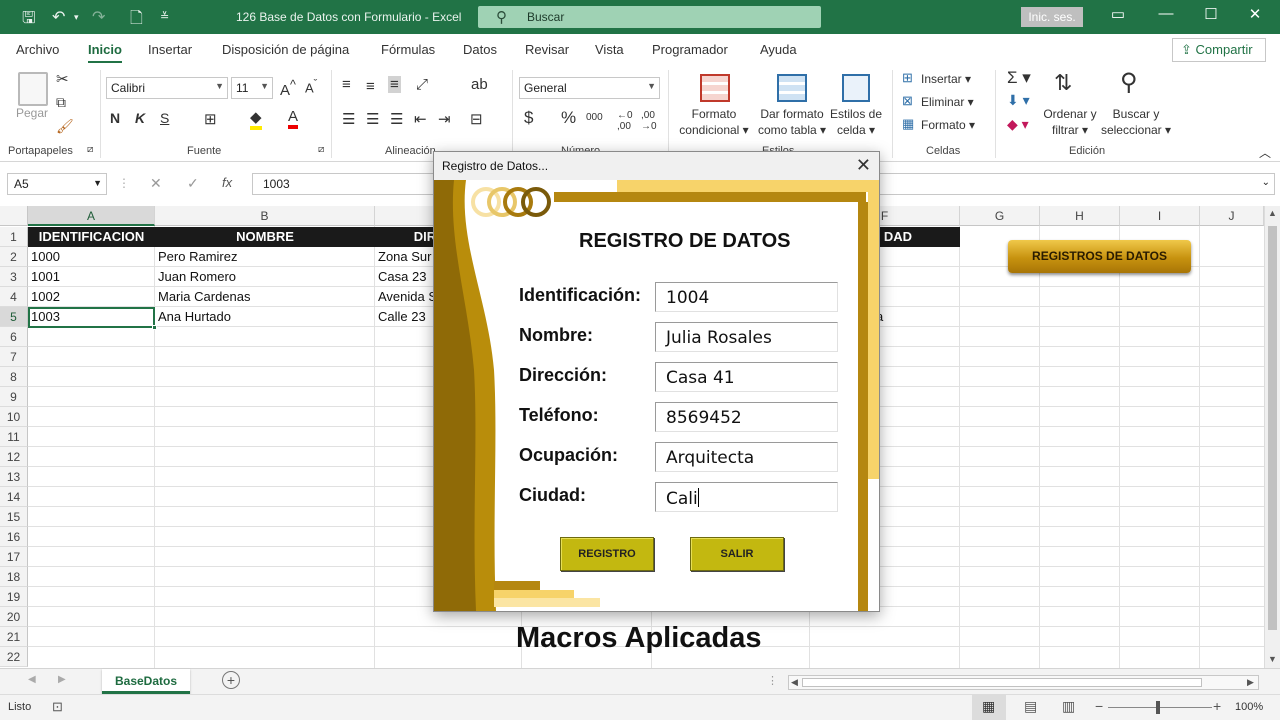  Describe the element at coordinates (1166, 13) in the screenshot. I see `minimize-button: —` at that location.